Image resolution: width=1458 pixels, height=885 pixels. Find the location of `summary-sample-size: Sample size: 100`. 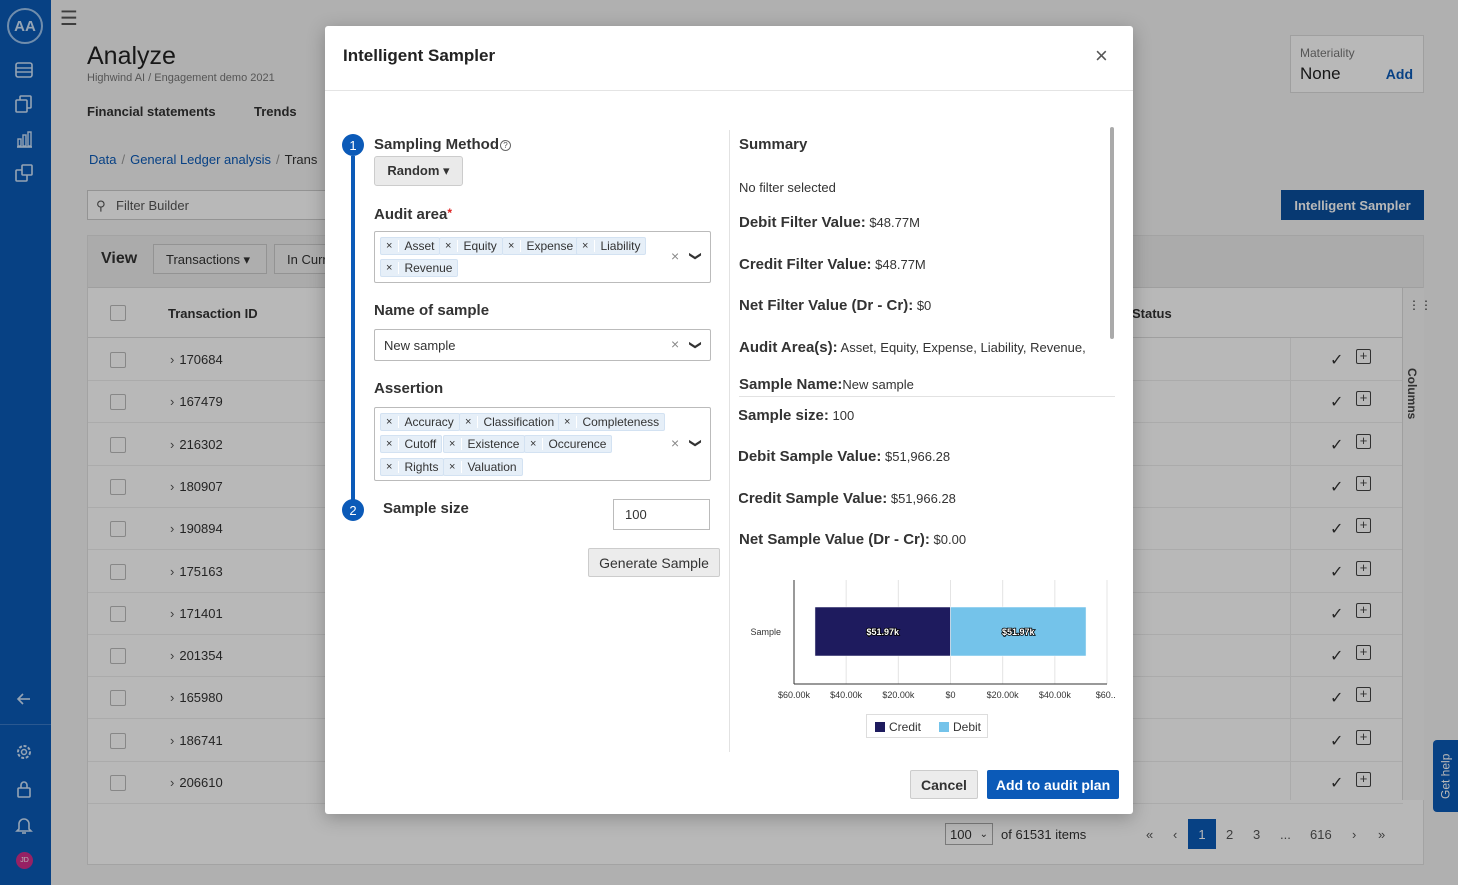

summary-sample-size: Sample size: 100 is located at coordinates (797, 415).